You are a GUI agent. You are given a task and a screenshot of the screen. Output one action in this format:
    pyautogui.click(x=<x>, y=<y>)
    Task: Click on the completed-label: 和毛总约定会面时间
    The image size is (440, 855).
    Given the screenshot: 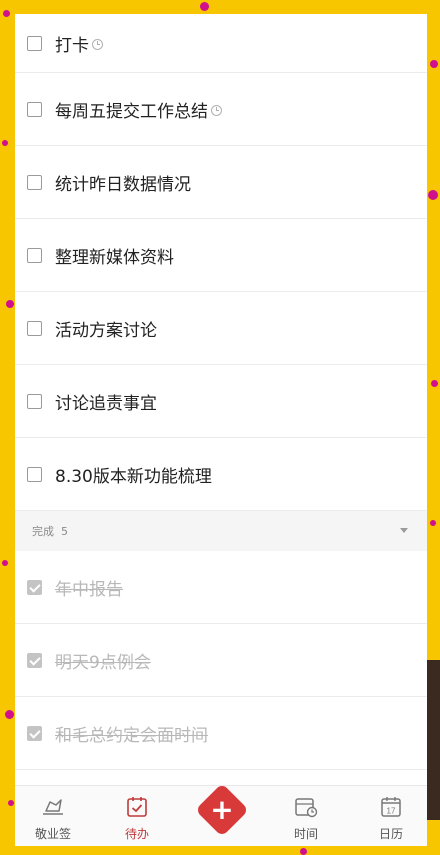 What is the action you would take?
    pyautogui.click(x=131, y=735)
    